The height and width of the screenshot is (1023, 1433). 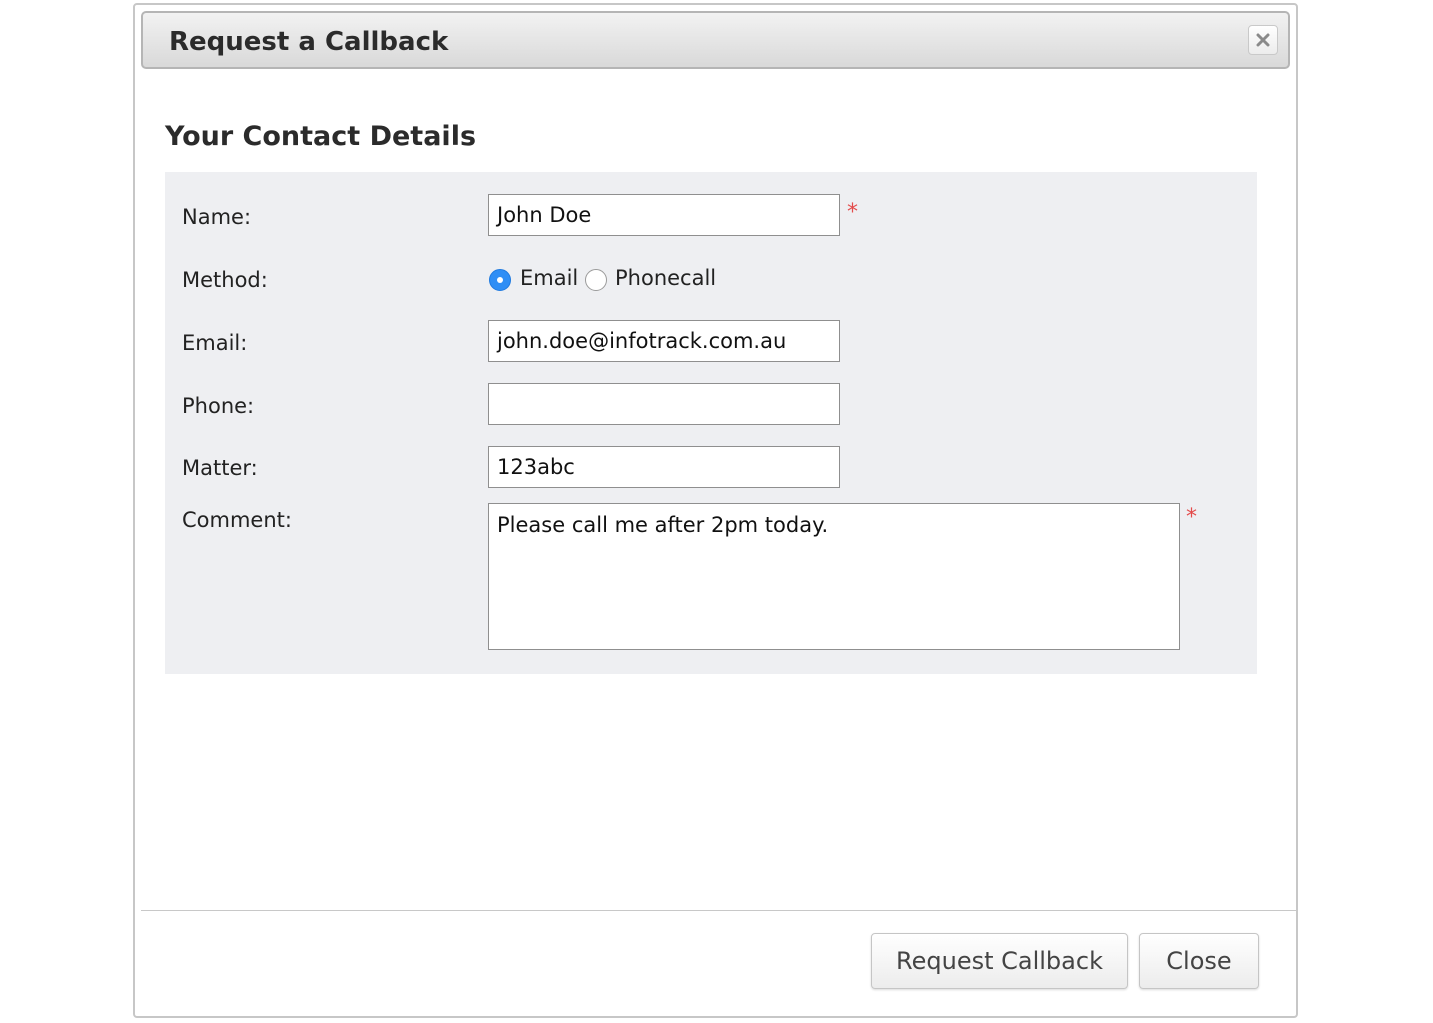 I want to click on name-label: Name:, so click(x=217, y=217).